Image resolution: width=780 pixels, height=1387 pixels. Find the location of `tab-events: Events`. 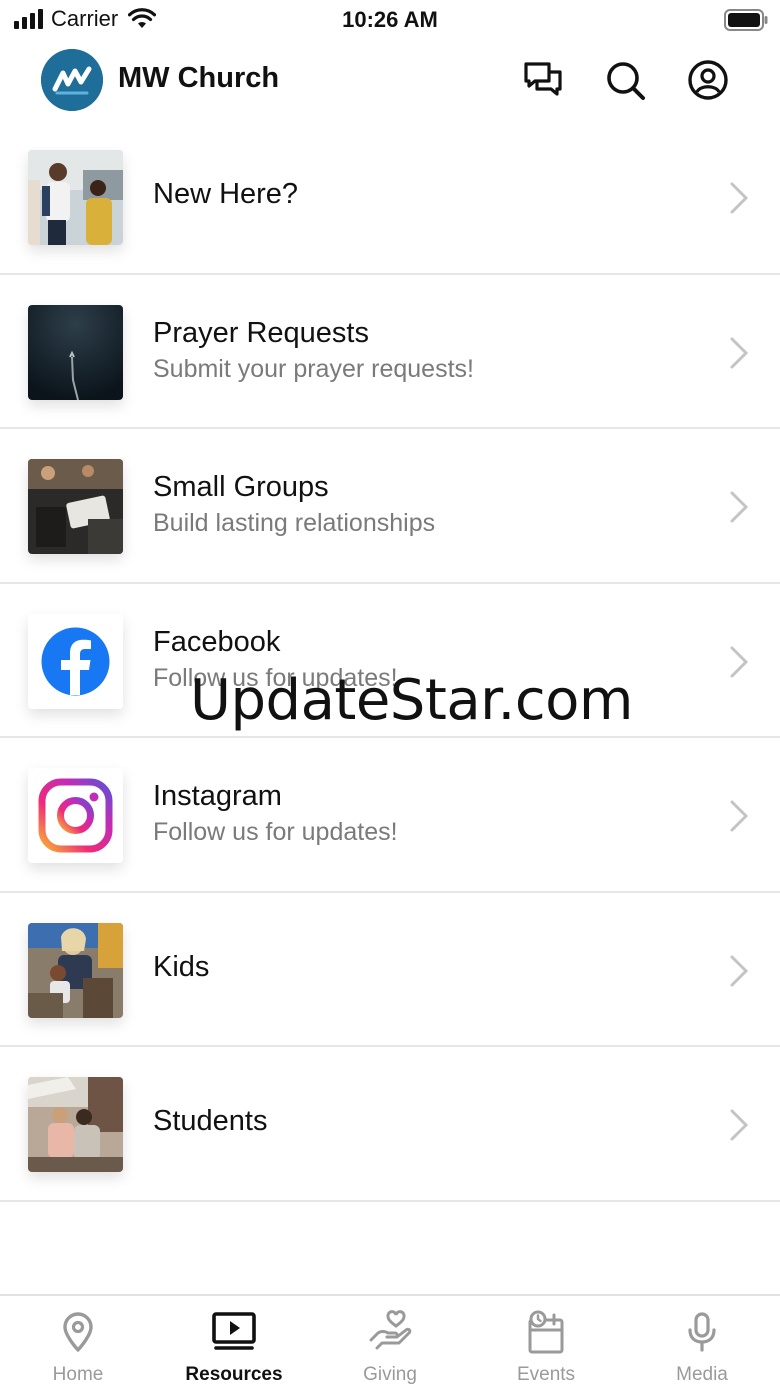

tab-events: Events is located at coordinates (546, 1341).